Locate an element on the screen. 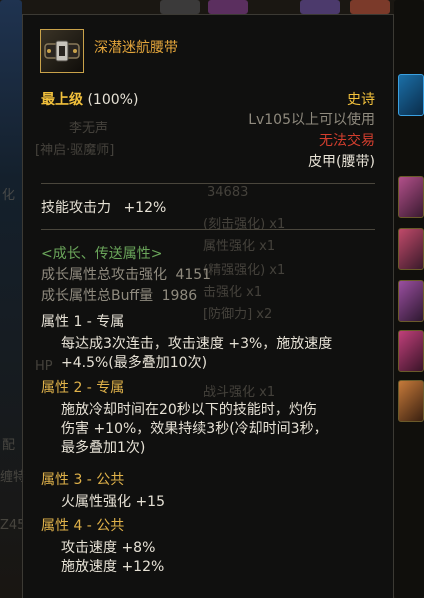 The image size is (424, 598). attribute-line: 每达成3次连击，攻击速度 +3%，施放速度 is located at coordinates (197, 344).